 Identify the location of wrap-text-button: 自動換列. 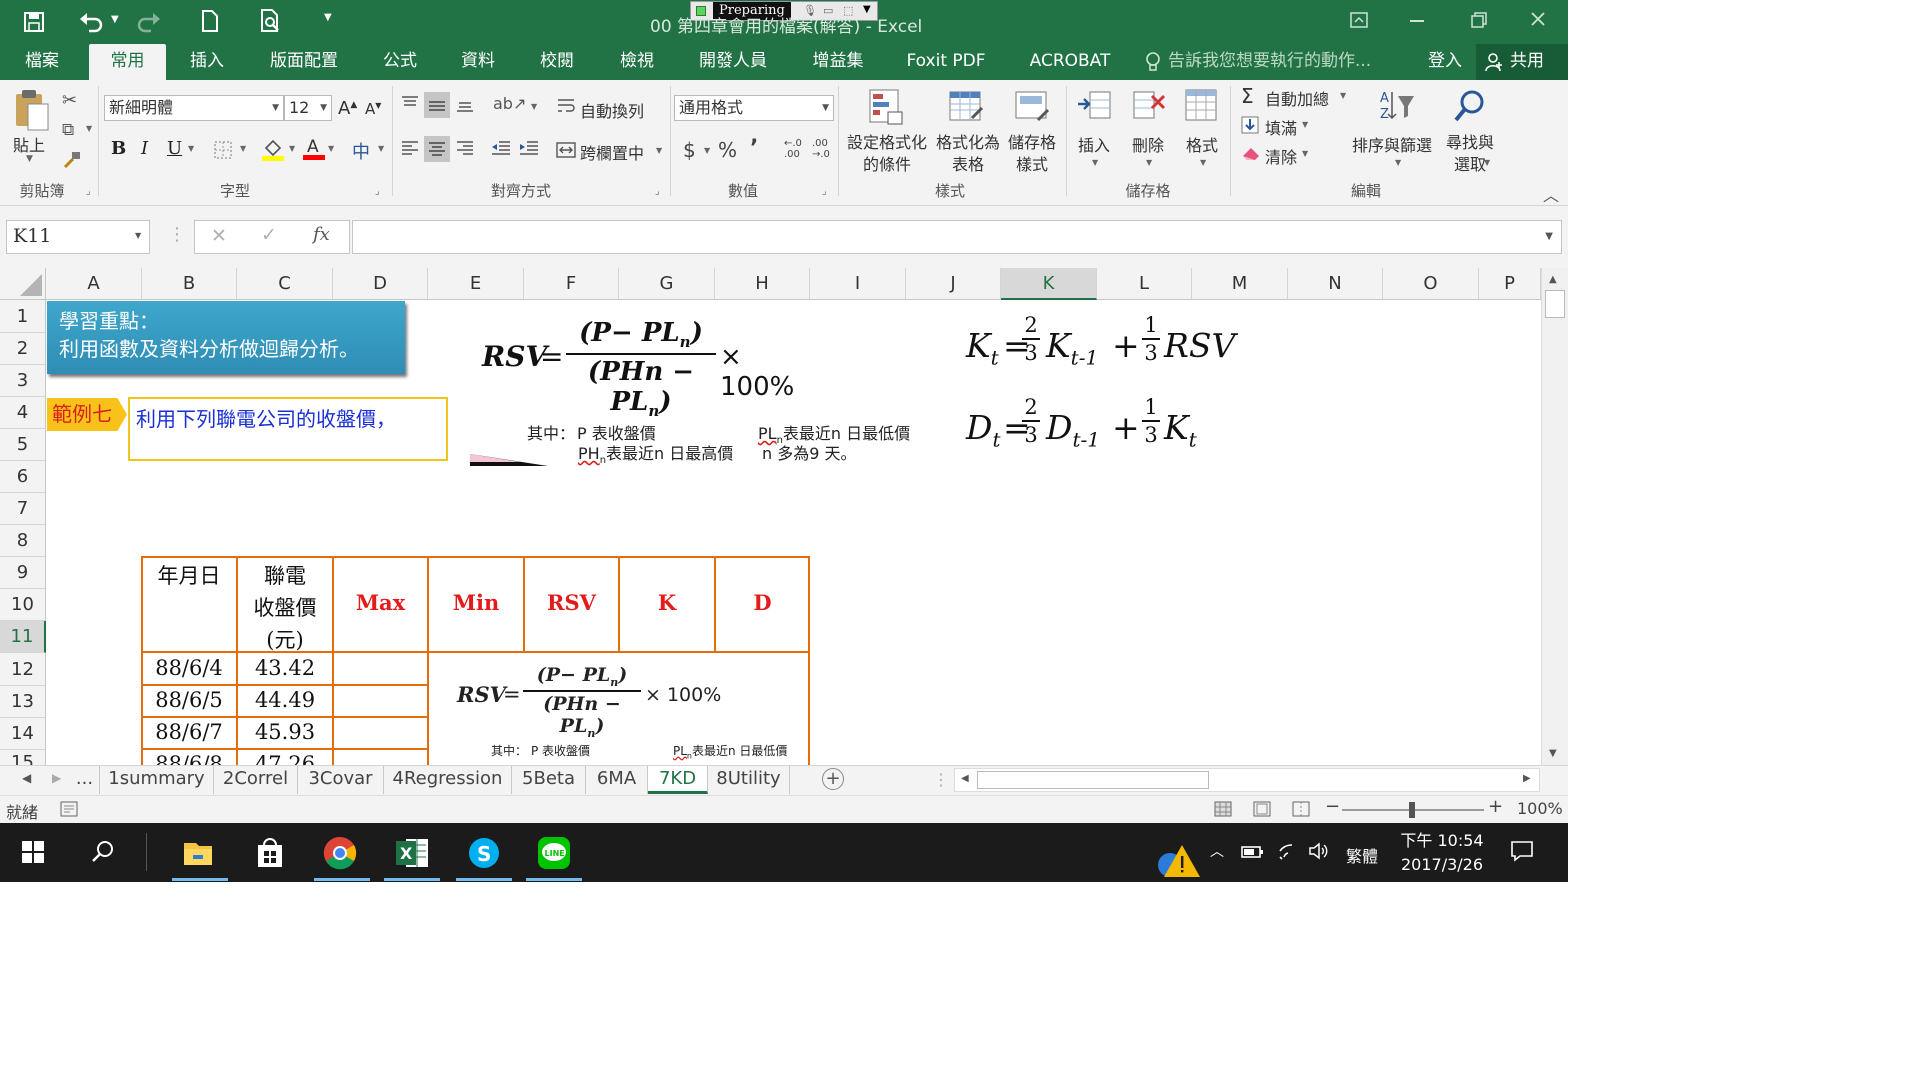
(612, 110).